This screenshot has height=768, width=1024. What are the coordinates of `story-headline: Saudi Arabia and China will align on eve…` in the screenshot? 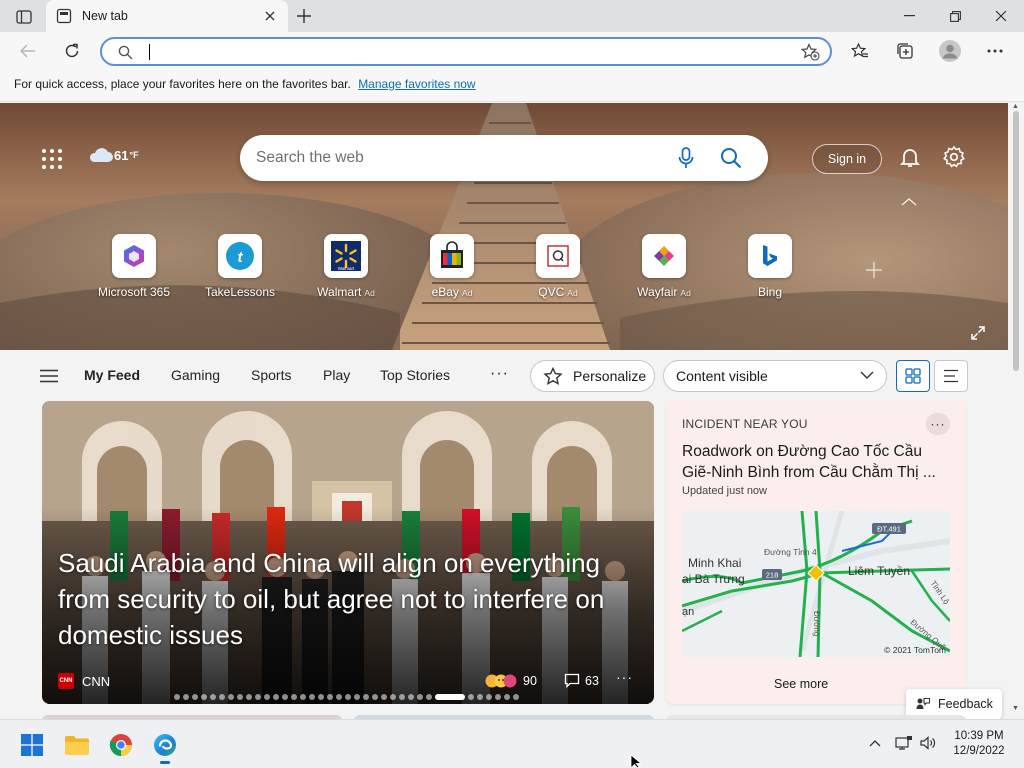 It's located at (353, 599).